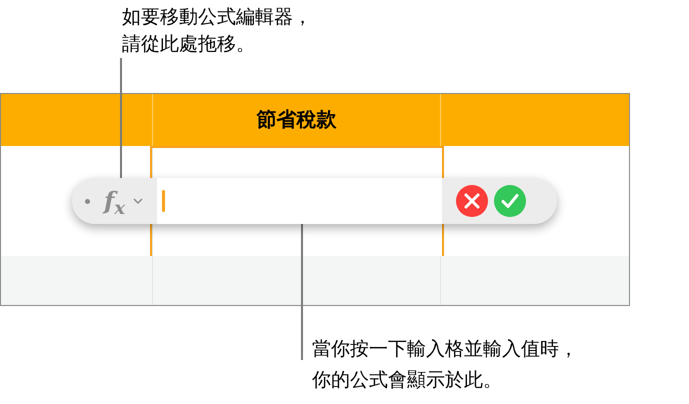  Describe the element at coordinates (87, 201) in the screenshot. I see `drag-handle-icon` at that location.